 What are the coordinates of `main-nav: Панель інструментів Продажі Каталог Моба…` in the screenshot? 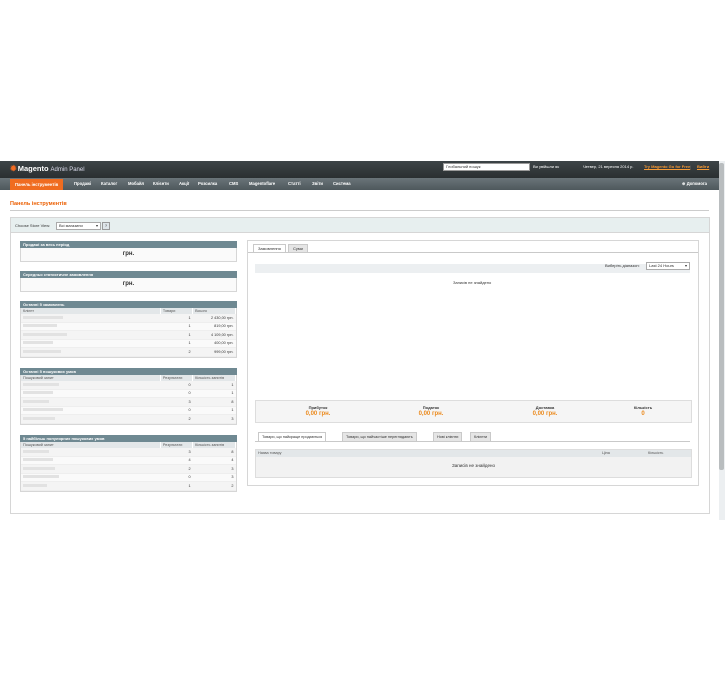 It's located at (359, 184).